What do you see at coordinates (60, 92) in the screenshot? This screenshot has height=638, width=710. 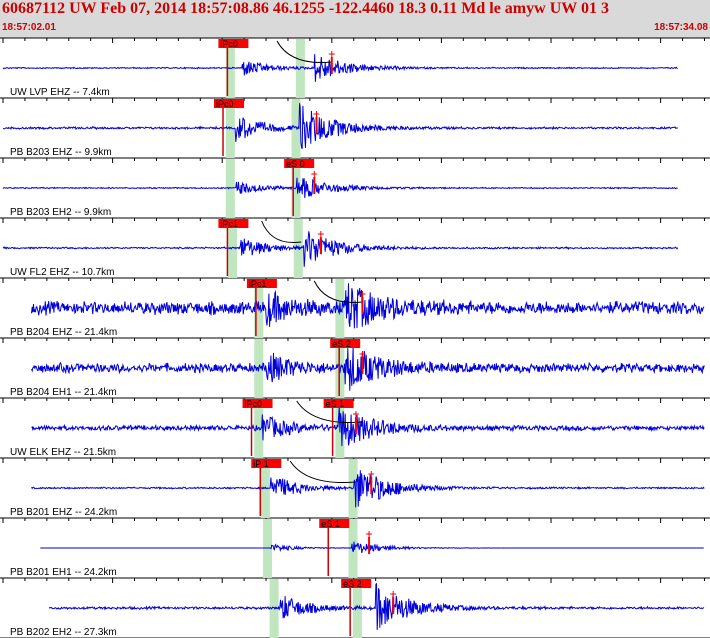 I see `station-label: UW LVP EHZ -- 7.4km` at bounding box center [60, 92].